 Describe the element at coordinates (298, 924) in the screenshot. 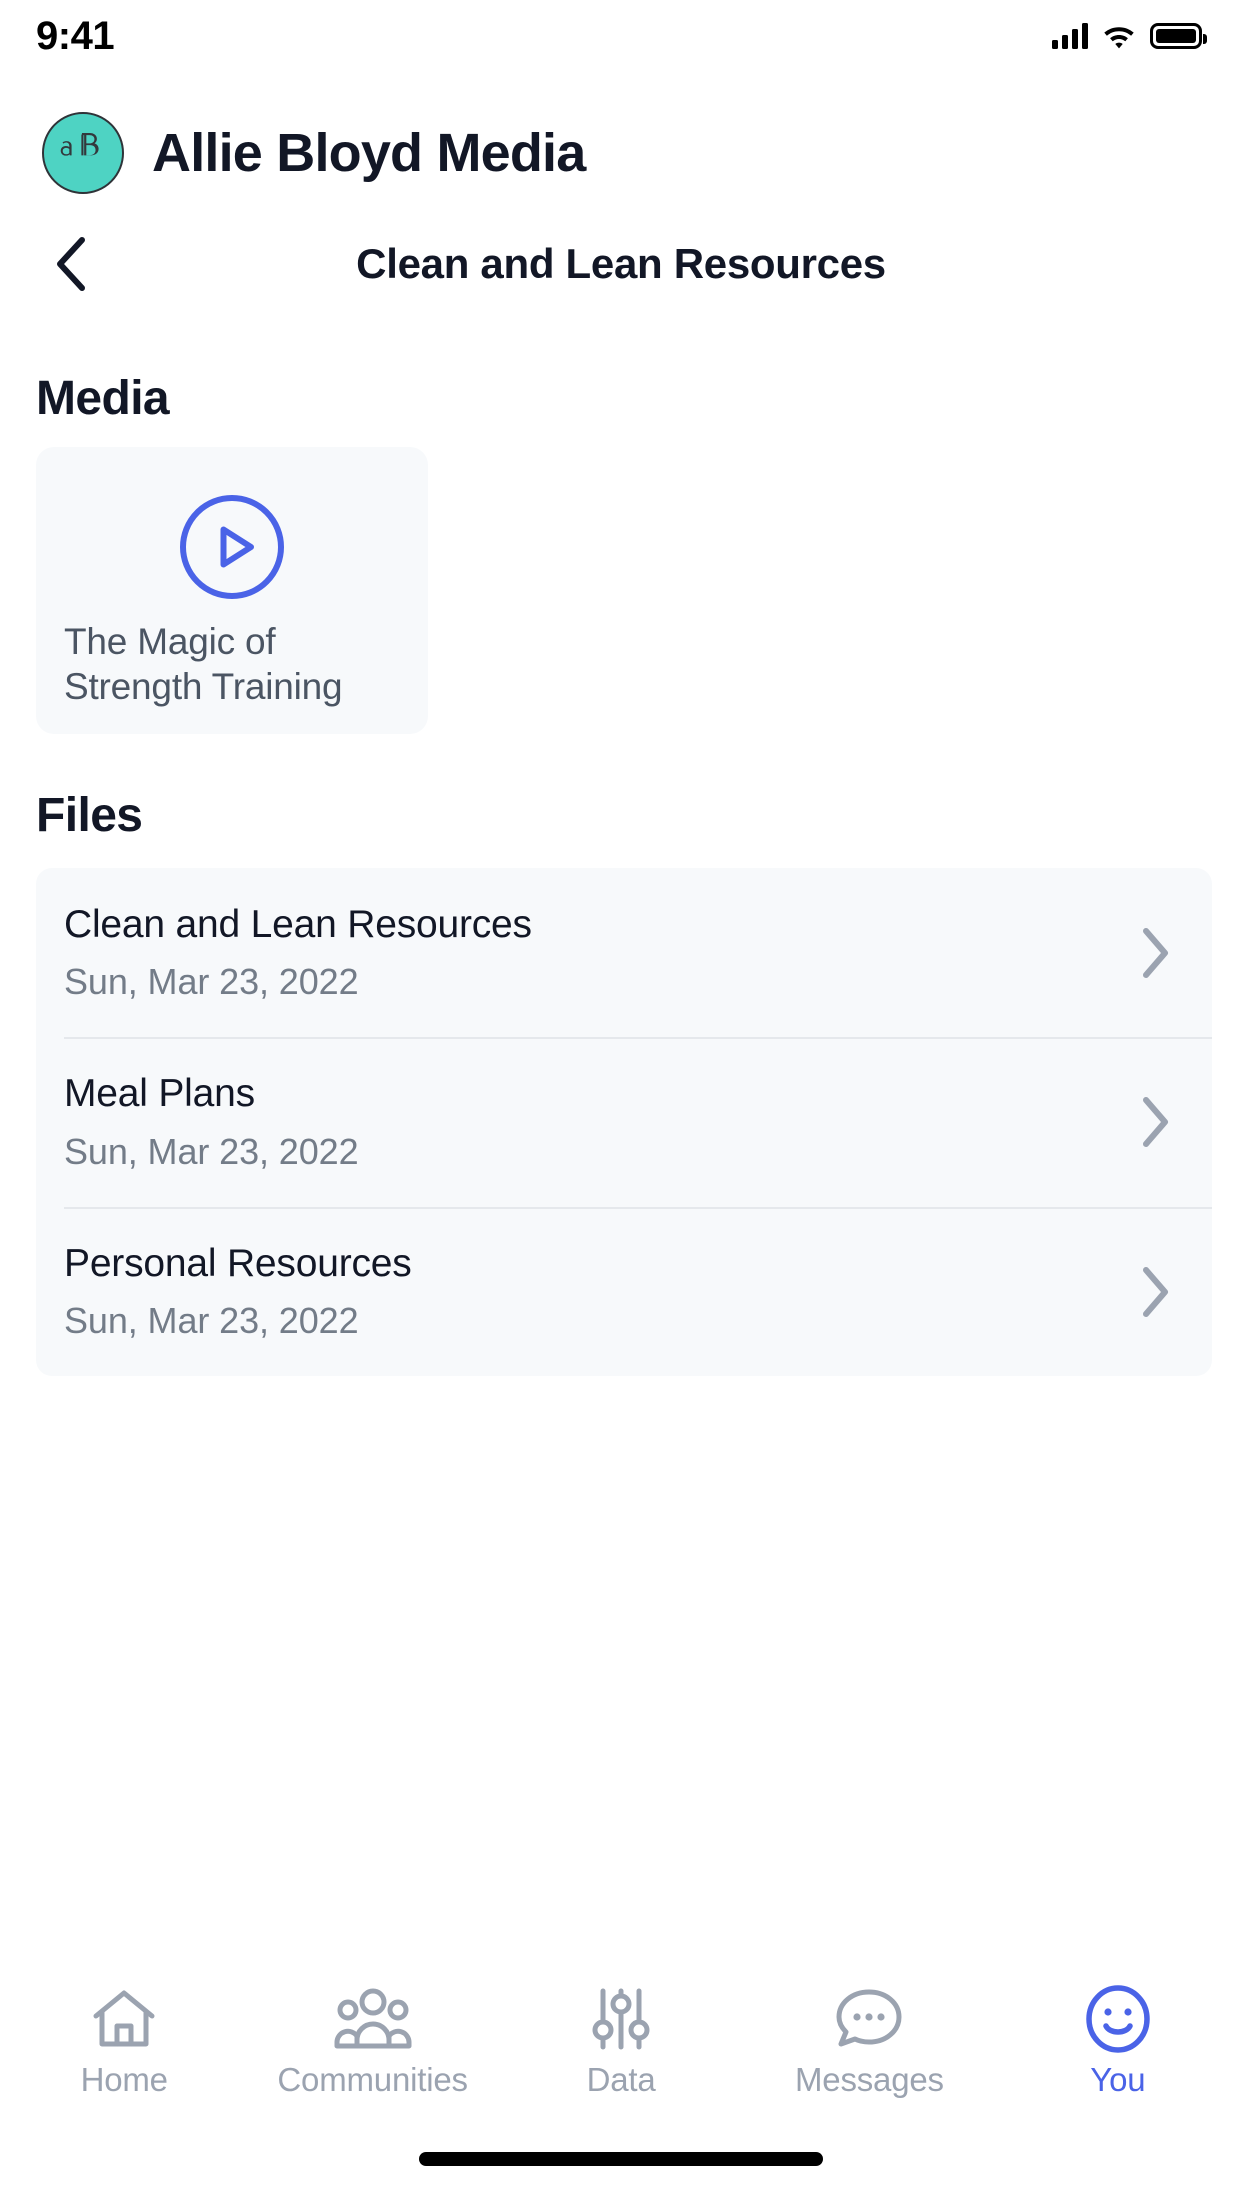

I see `file-name: Clean and Lean Resources` at that location.